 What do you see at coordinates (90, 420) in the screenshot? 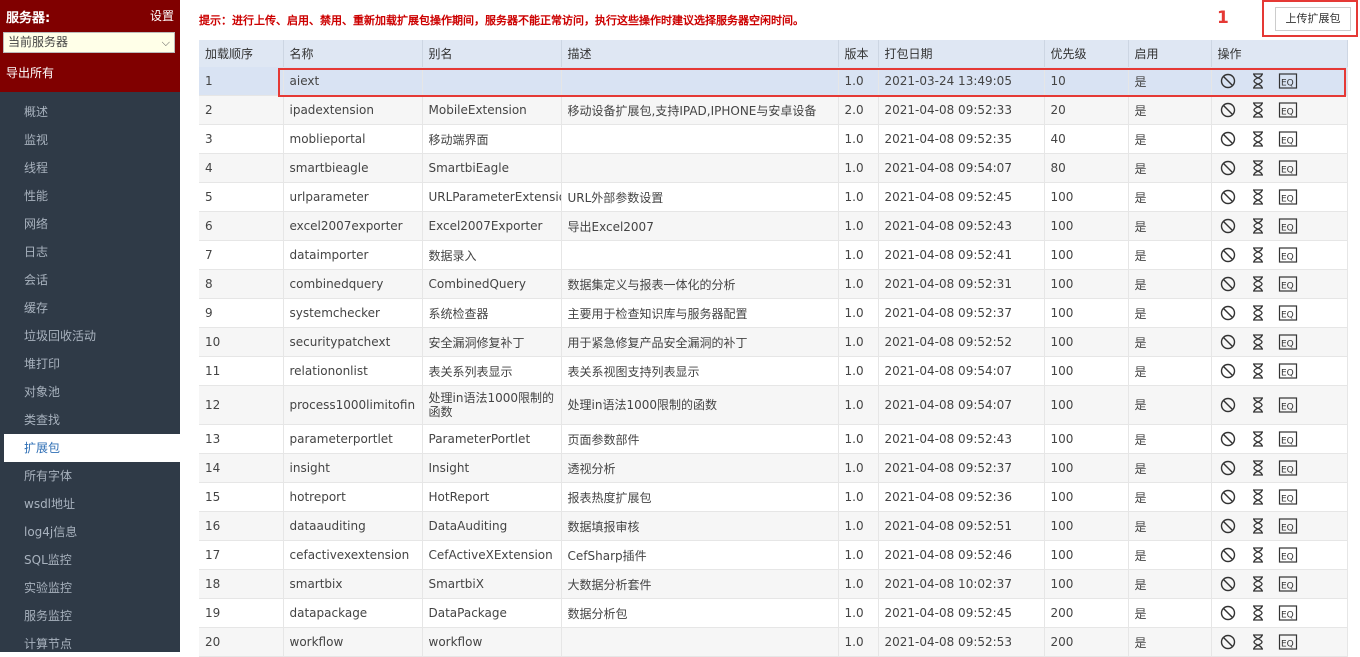
I see `sidebar-item: 类查找` at bounding box center [90, 420].